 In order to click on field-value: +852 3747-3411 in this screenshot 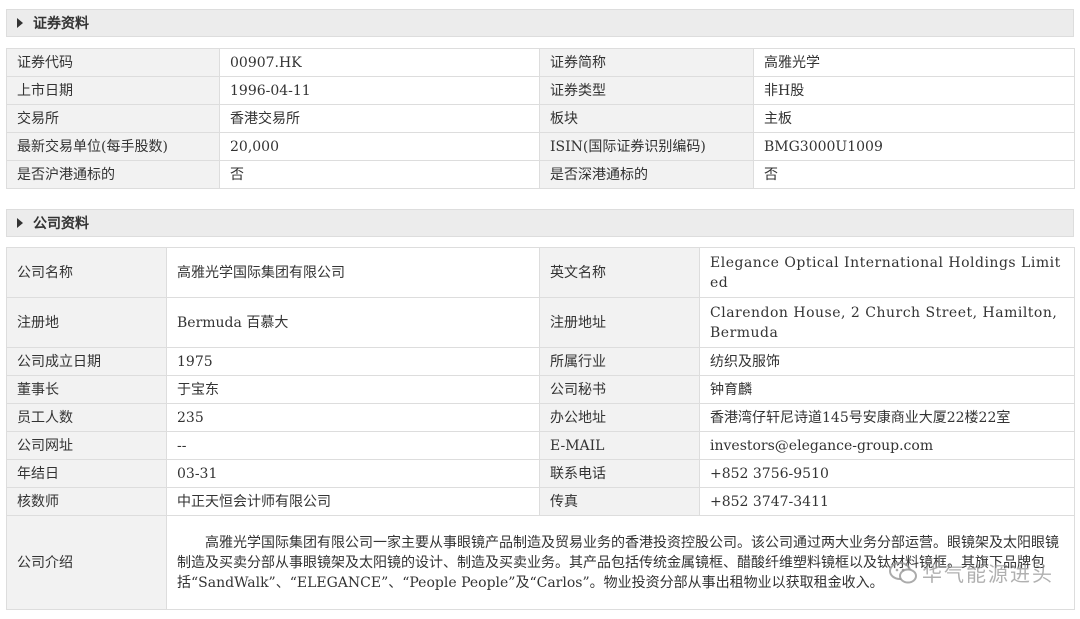, I will do `click(887, 501)`.